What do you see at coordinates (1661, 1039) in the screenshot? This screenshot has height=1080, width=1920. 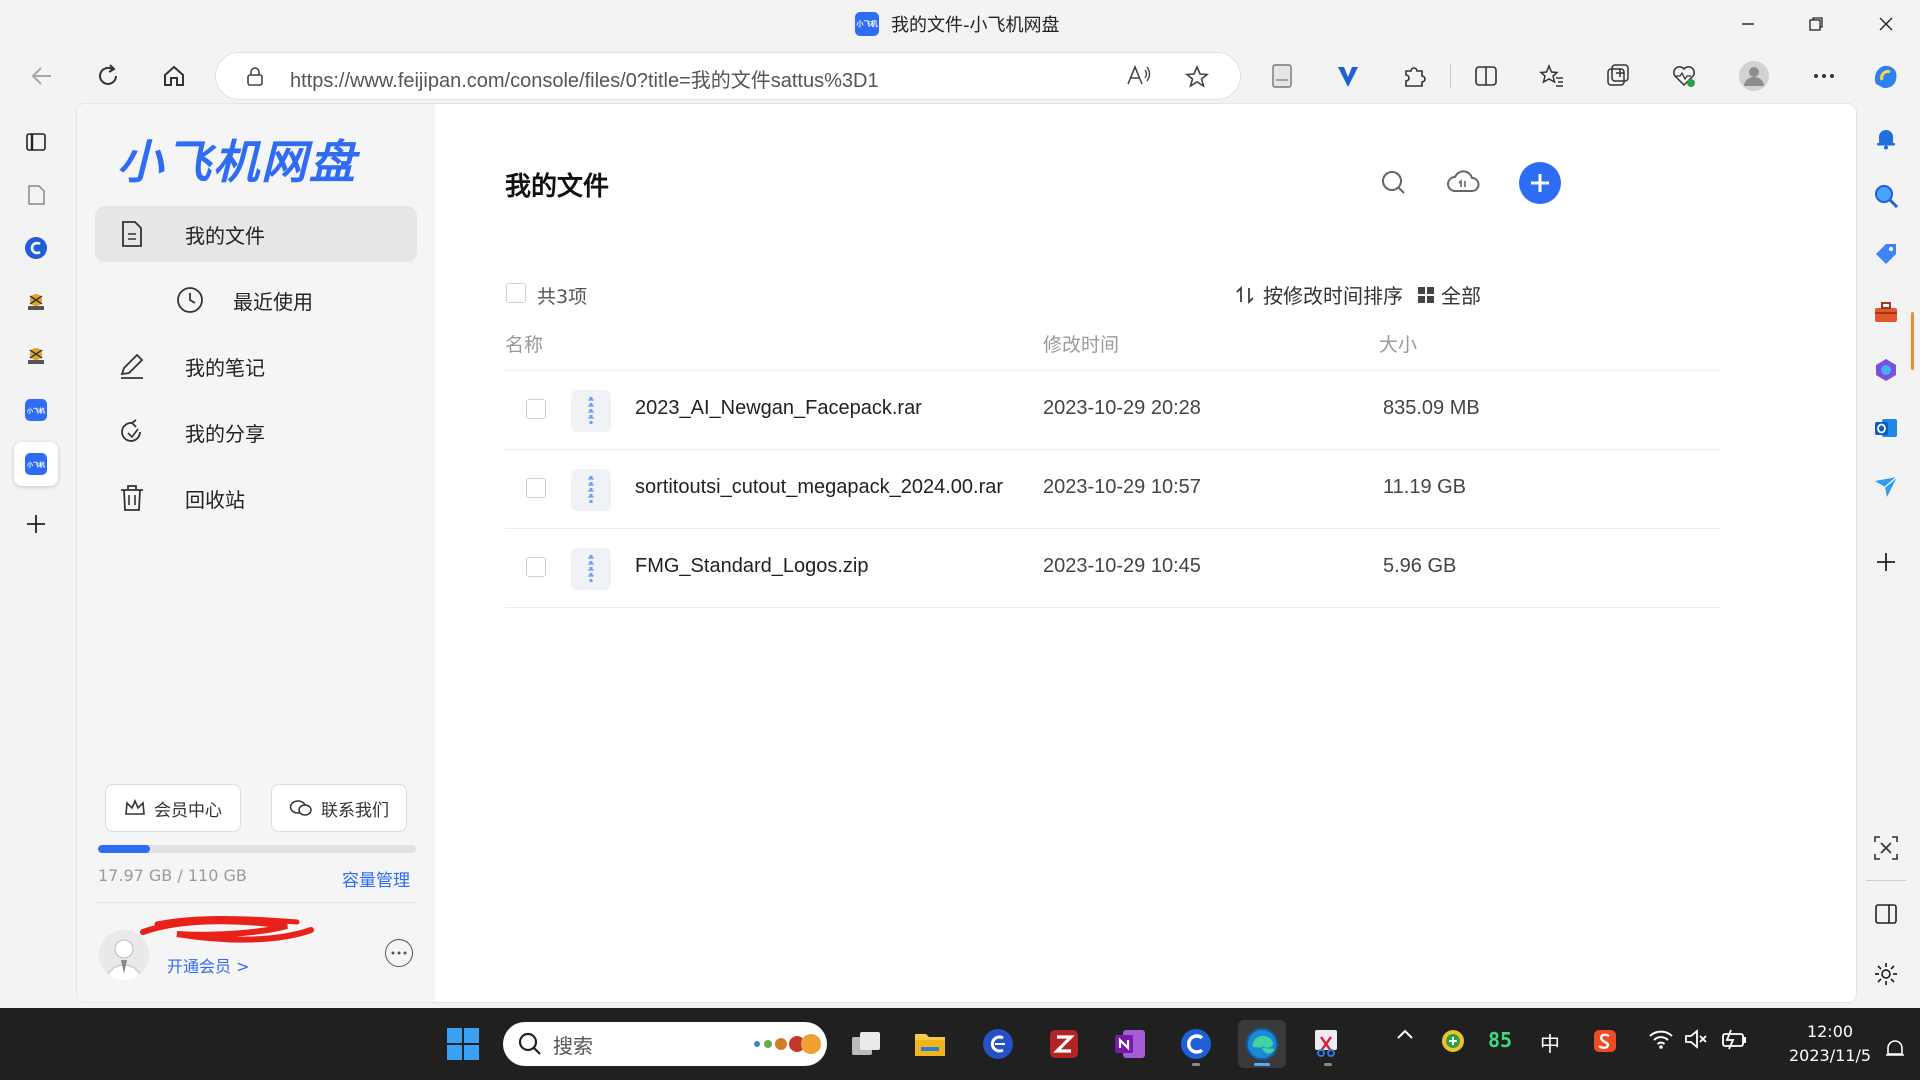 I see `wifi-button` at bounding box center [1661, 1039].